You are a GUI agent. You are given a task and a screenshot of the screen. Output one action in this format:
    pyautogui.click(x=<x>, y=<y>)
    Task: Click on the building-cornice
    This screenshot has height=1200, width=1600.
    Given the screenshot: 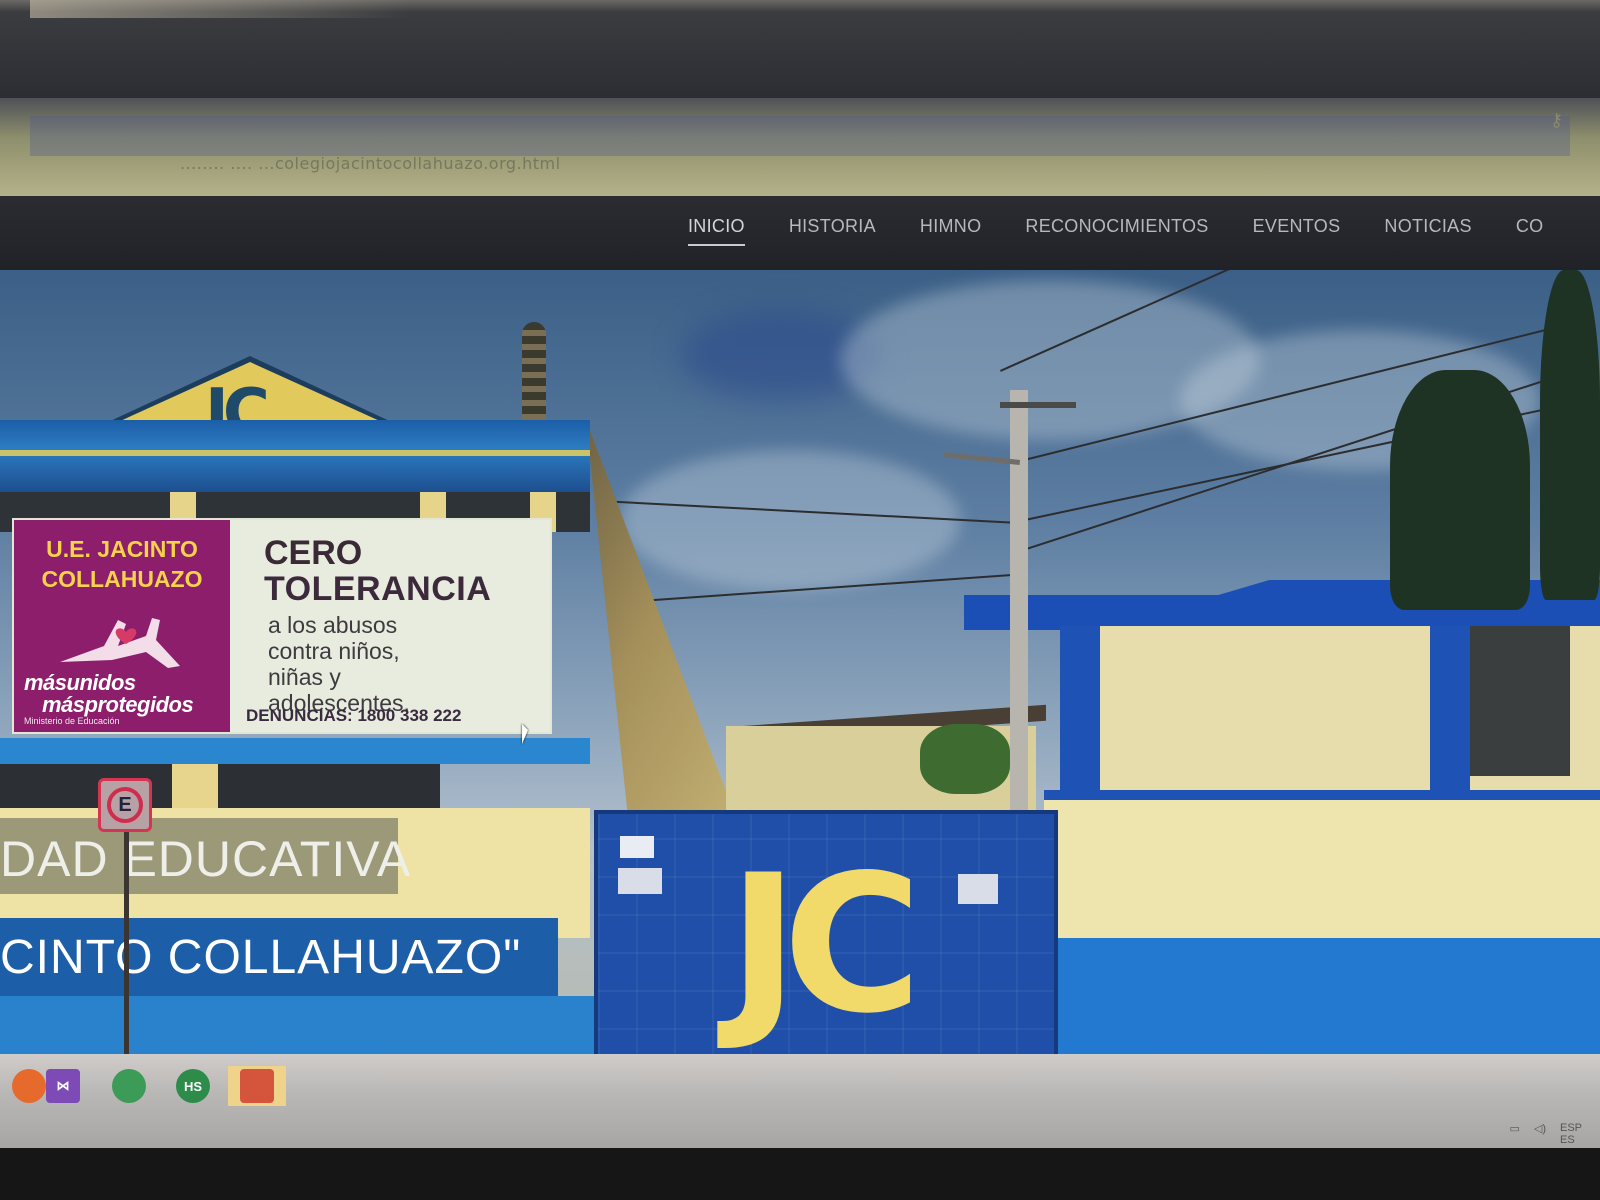 What is the action you would take?
    pyautogui.click(x=295, y=456)
    